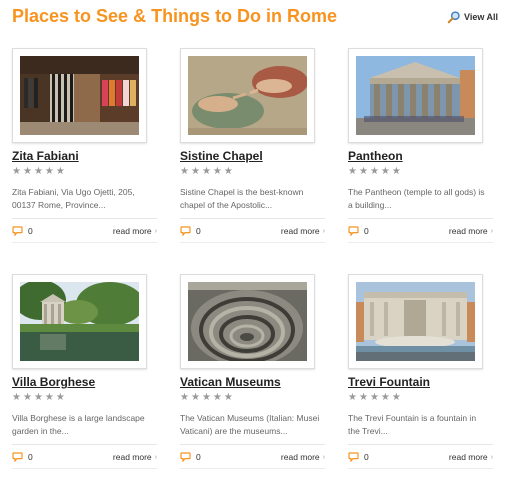 Image resolution: width=512 pixels, height=477 pixels. I want to click on place-title: Vatican Museums, so click(230, 382).